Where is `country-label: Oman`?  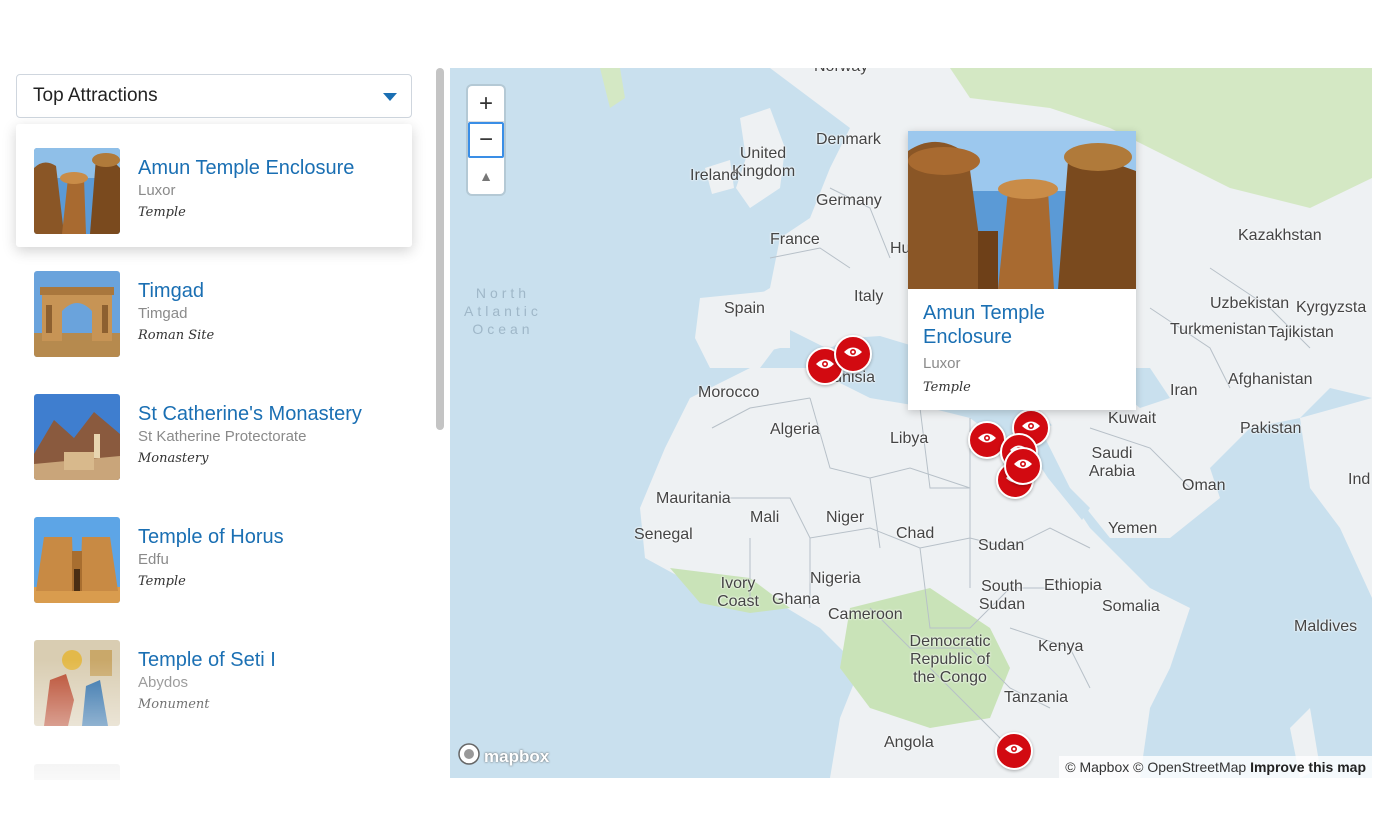 country-label: Oman is located at coordinates (1204, 485).